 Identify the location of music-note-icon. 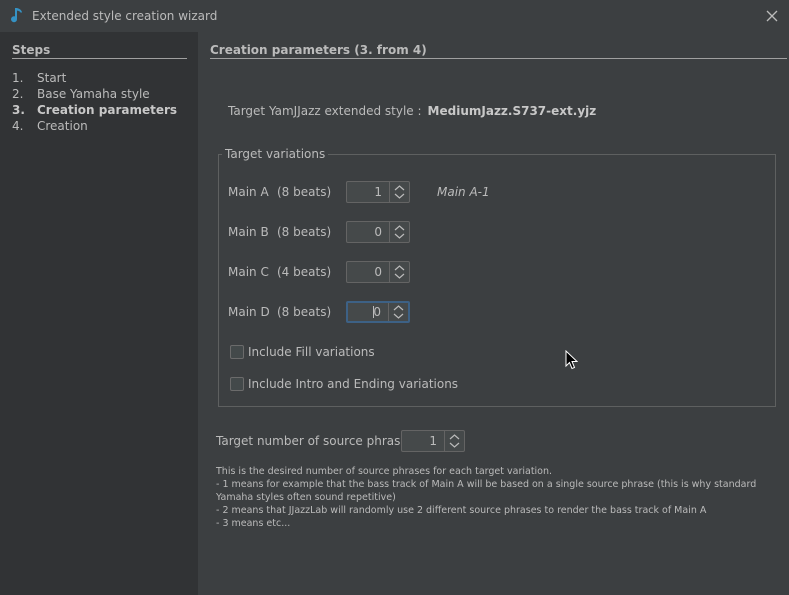
(16, 15).